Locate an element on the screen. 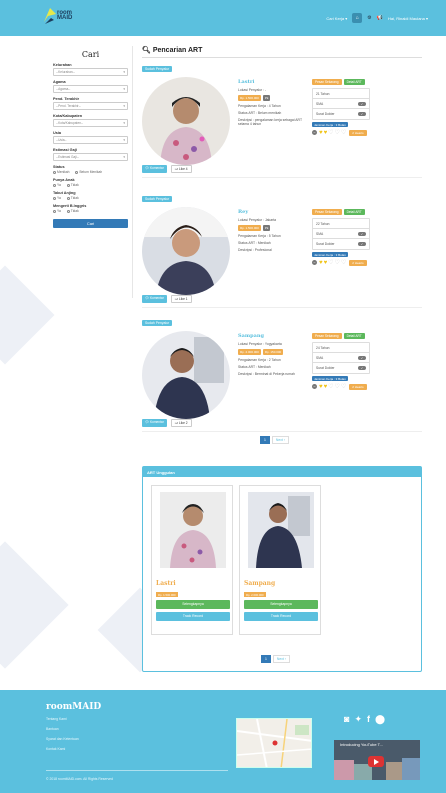 This screenshot has width=446, height=793. like-button: 👍︎ Like 1 is located at coordinates (181, 299).